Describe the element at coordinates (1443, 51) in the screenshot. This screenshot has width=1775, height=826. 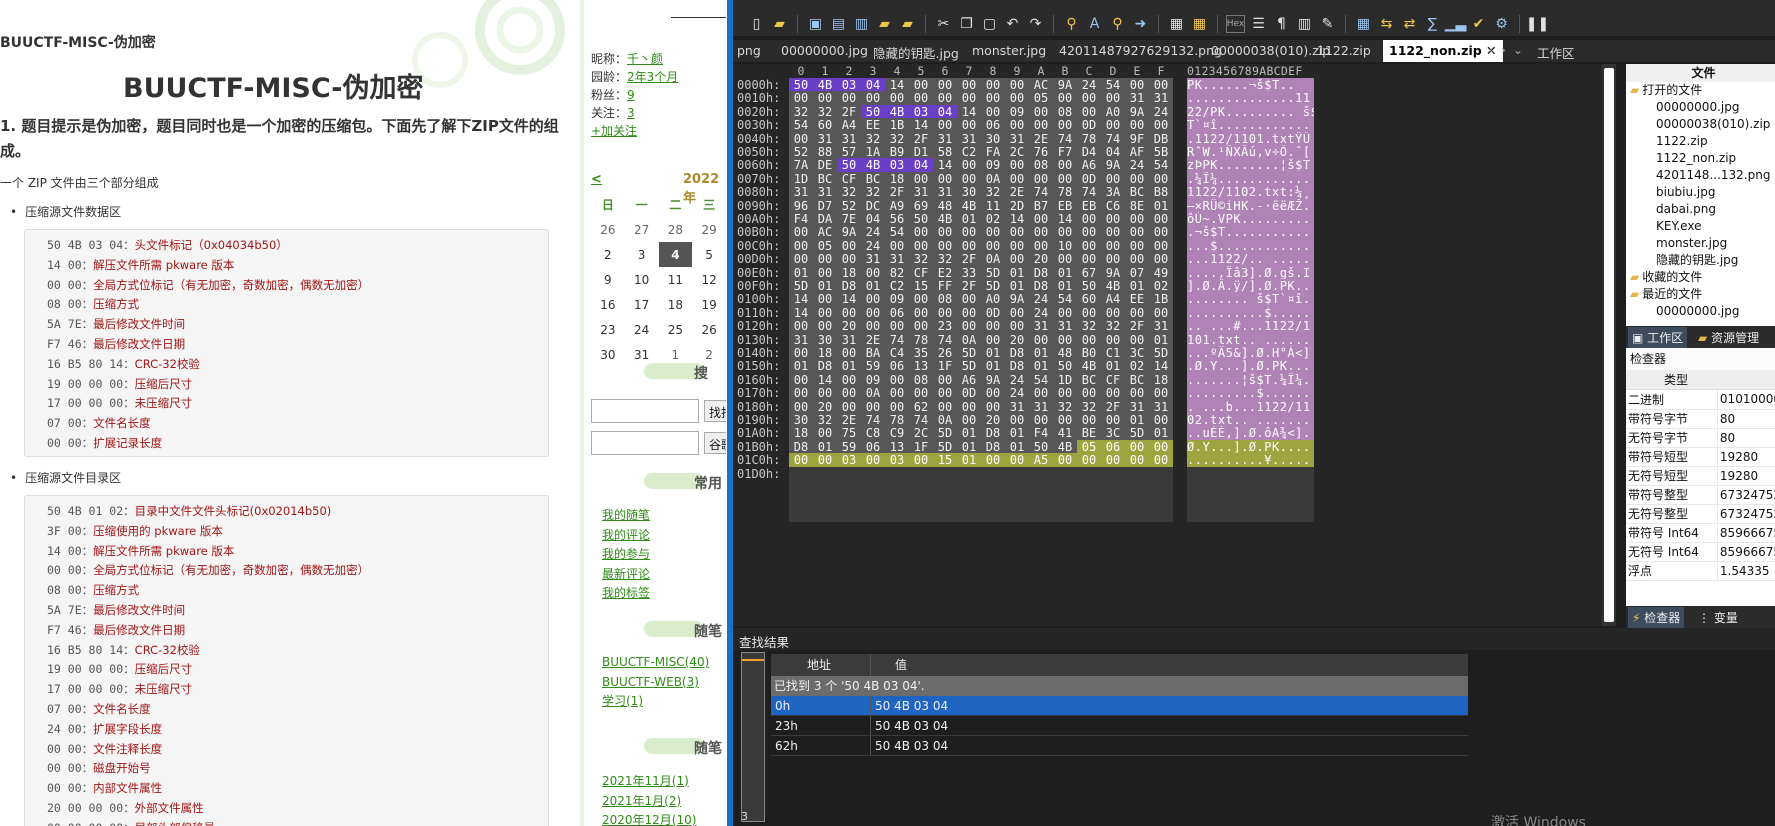
I see `tab-1122-non-zip-active: 1122_non.zip ✕` at that location.